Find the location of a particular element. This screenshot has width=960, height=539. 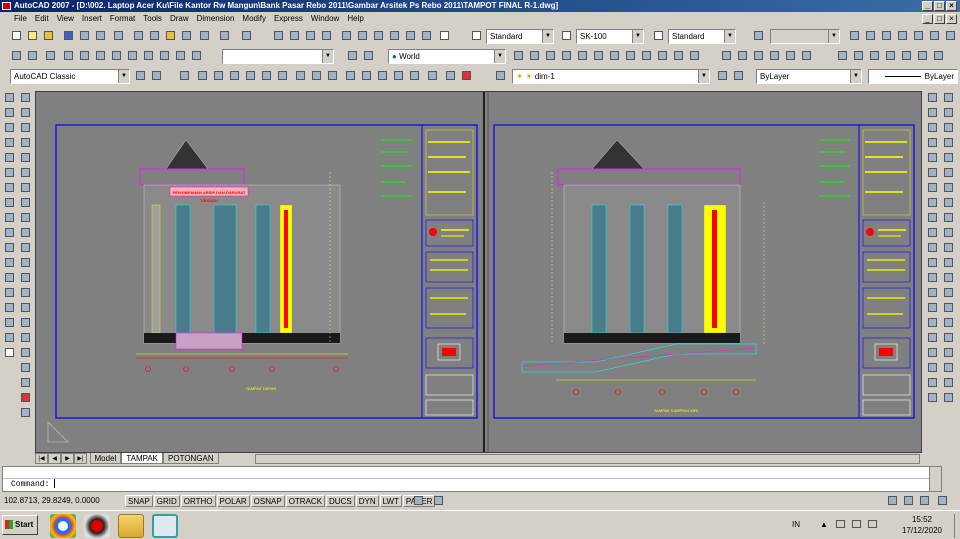

express-tool2-icon is located at coordinates (870, 35).